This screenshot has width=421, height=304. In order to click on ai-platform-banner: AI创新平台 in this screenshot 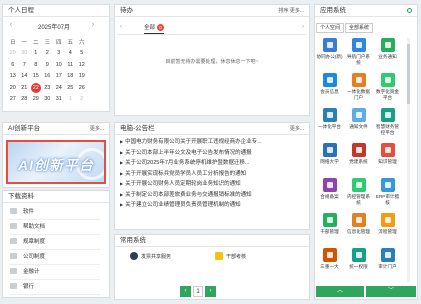, I will do `click(56, 162)`.